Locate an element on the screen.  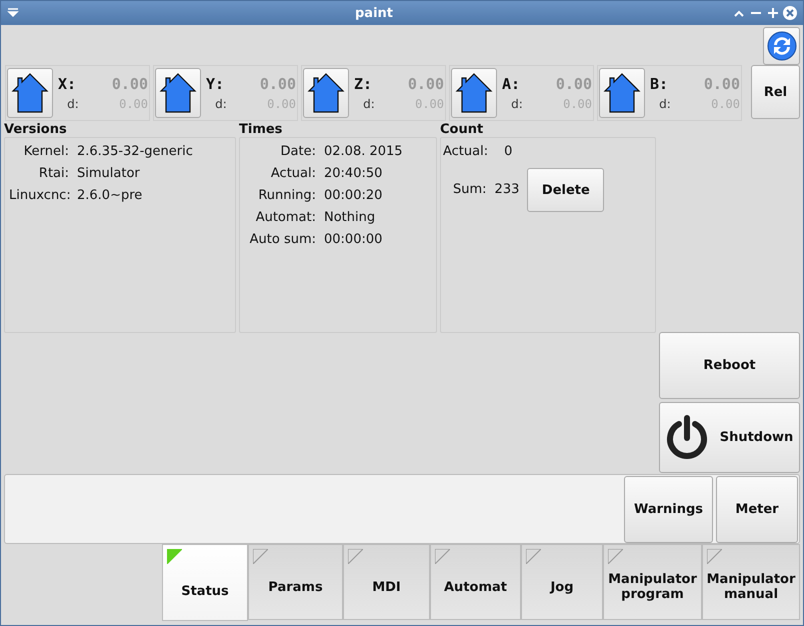
menu-icon is located at coordinates (13, 13).